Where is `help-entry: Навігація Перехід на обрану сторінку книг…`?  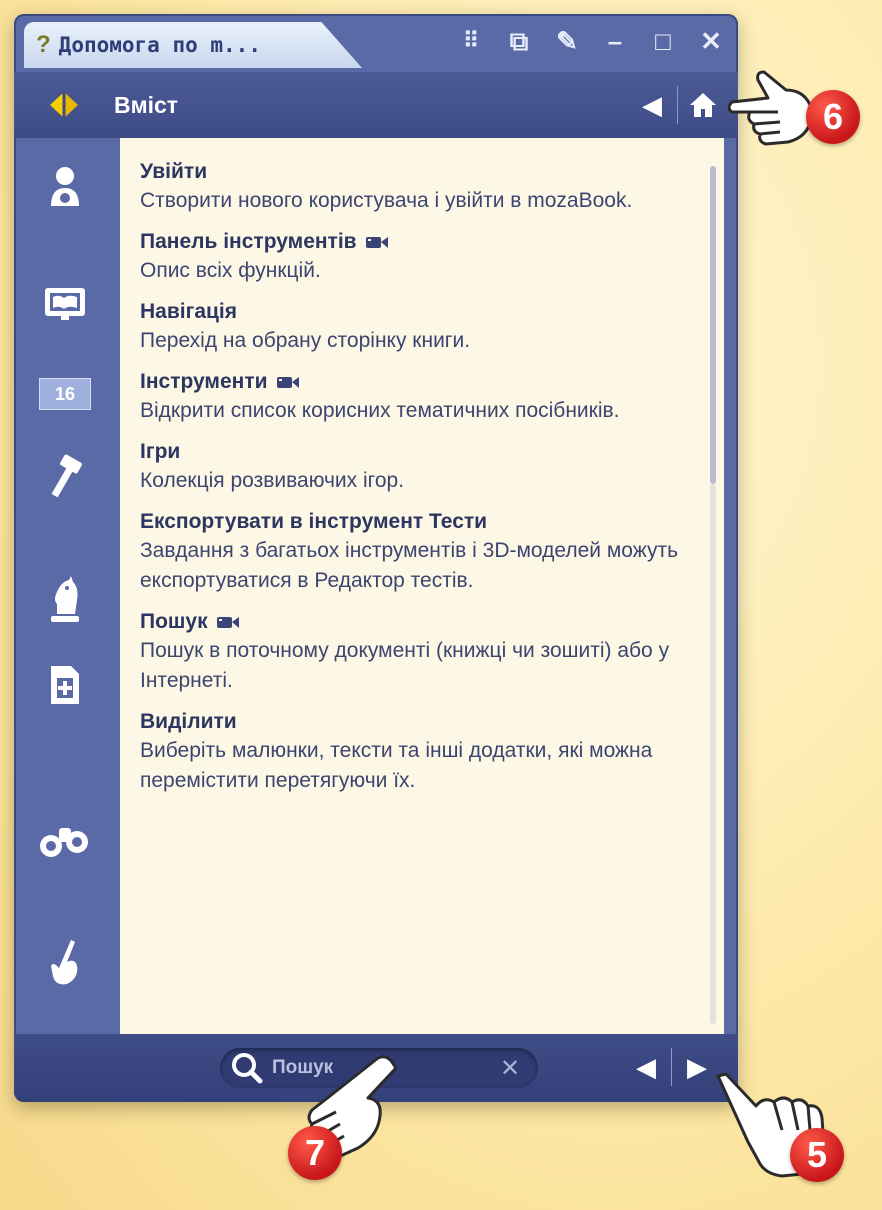
help-entry: Навігація Перехід на обрану сторінку книг… is located at coordinates (422, 327).